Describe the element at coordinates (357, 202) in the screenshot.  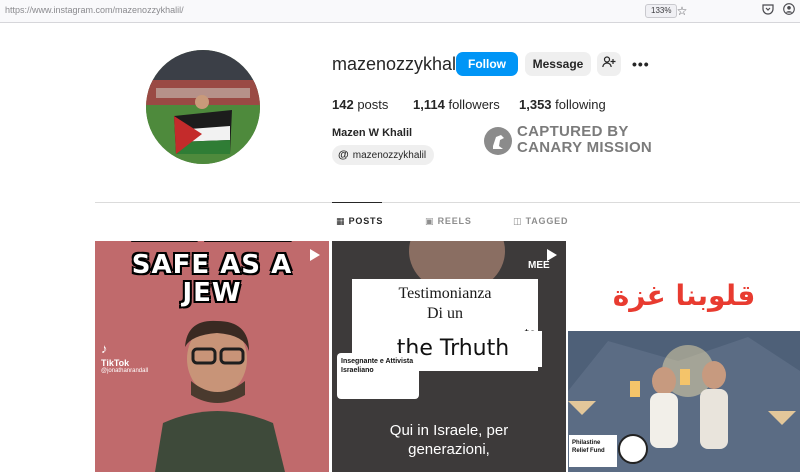
I see `active-tab-indicator` at that location.